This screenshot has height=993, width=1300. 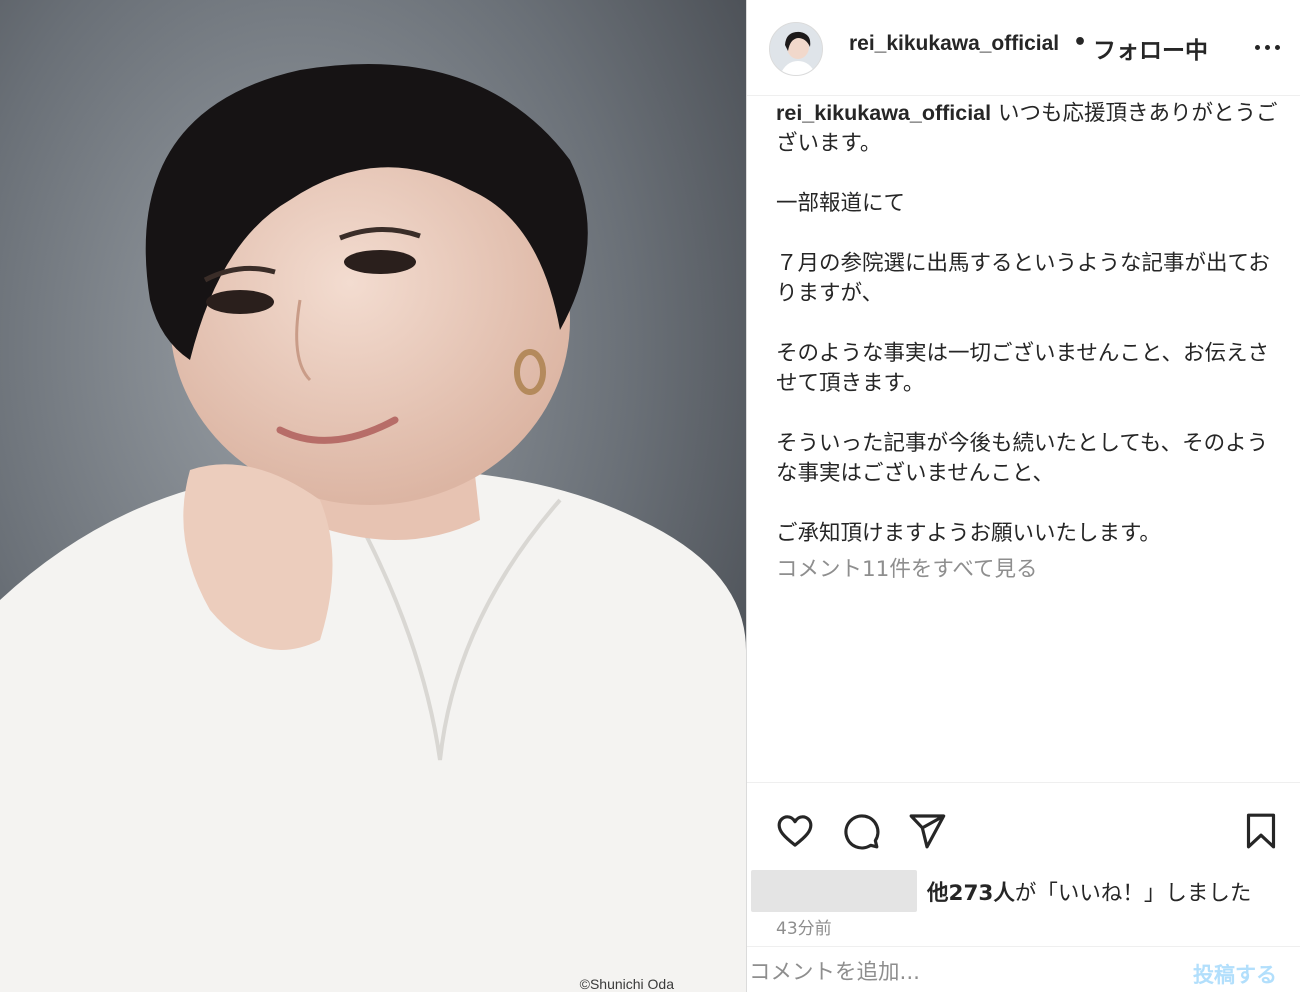 I want to click on avatar, so click(x=796, y=49).